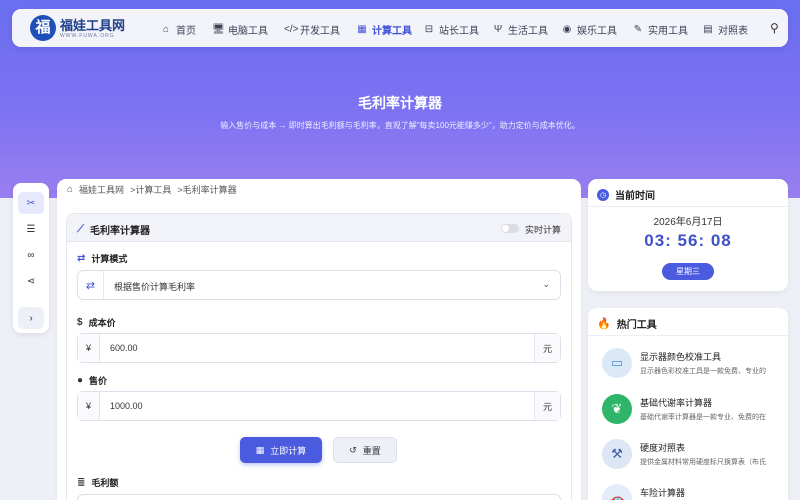  Describe the element at coordinates (150, 189) in the screenshot. I see `breadcrumb-category: >计算工具` at that location.